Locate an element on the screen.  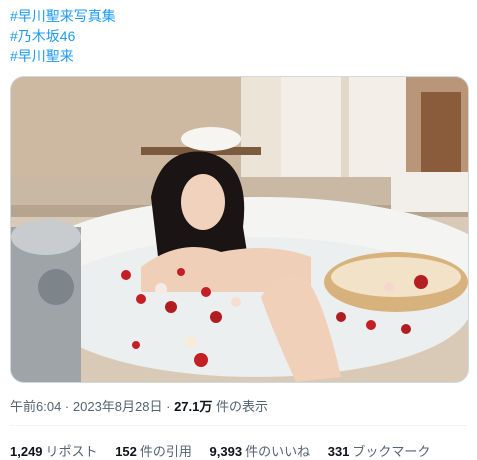
tweet-date: 2023年8月28日 is located at coordinates (118, 406).